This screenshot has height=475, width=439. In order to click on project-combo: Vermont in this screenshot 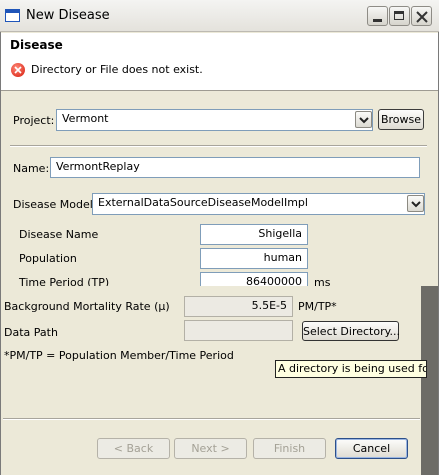, I will do `click(214, 120)`.